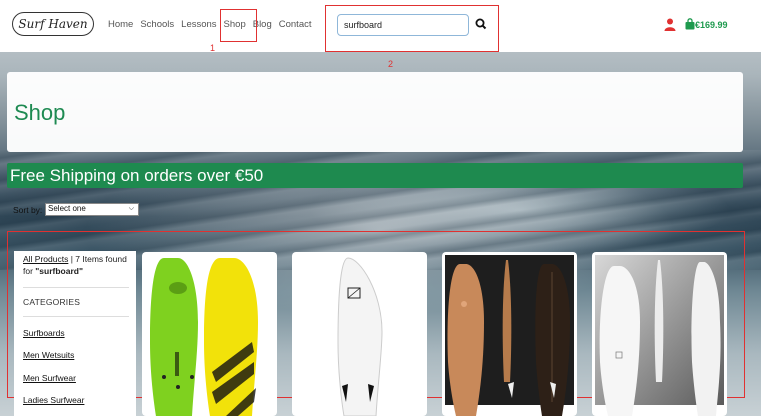  What do you see at coordinates (48, 355) in the screenshot?
I see `category-link-men-wetsuits: Men Wetsuits` at bounding box center [48, 355].